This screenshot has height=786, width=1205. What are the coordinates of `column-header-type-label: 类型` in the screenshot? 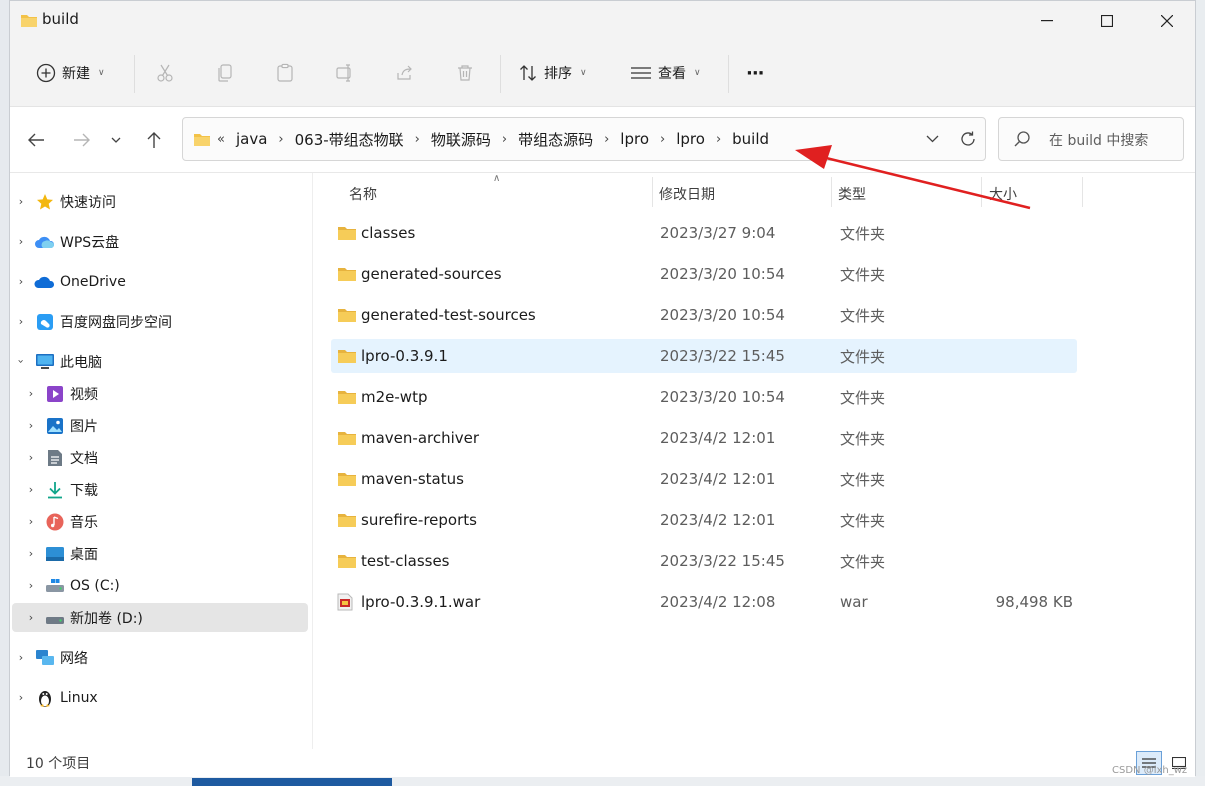 It's located at (852, 195).